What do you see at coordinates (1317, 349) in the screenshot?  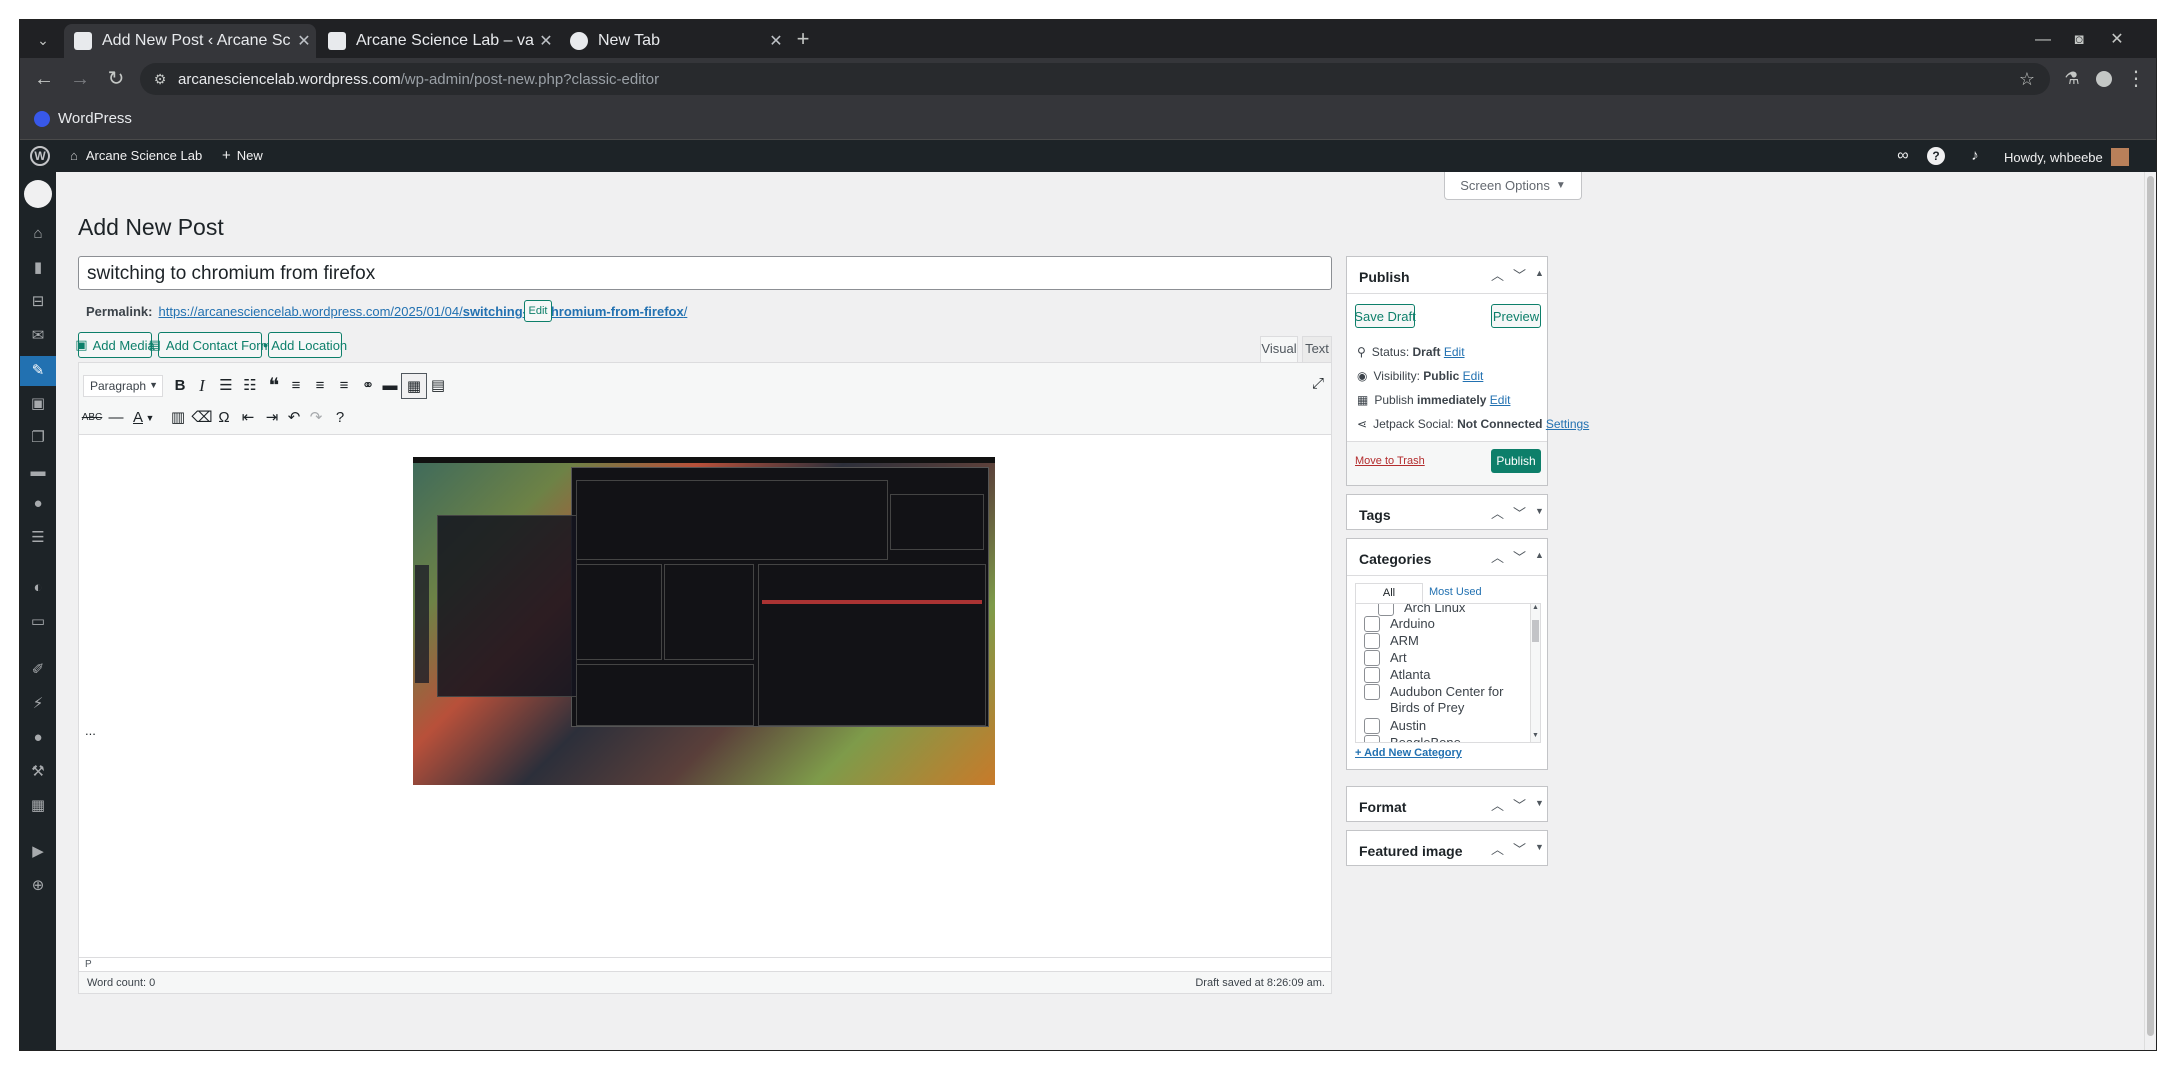 I see `tab-text: Text` at bounding box center [1317, 349].